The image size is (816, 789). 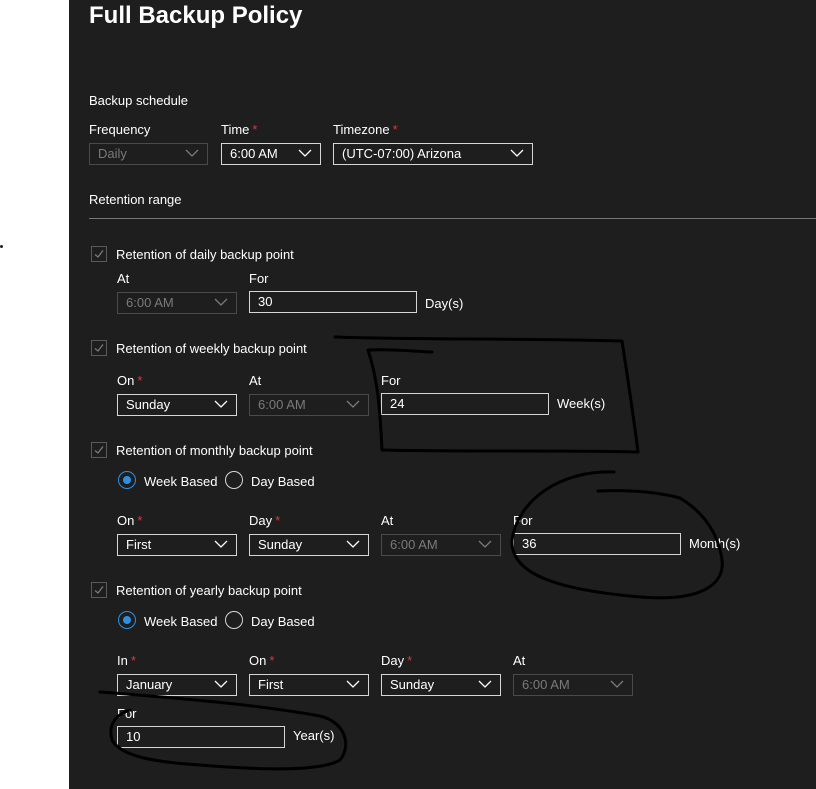 I want to click on yearly-at-label: At, so click(x=519, y=660).